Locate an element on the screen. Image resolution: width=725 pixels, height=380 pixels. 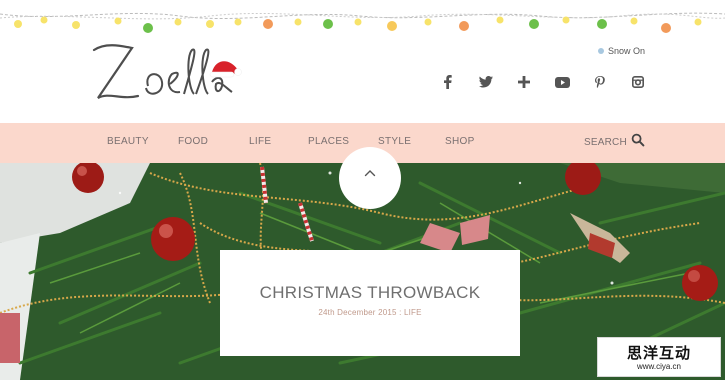
instagram-icon is located at coordinates (638, 82).